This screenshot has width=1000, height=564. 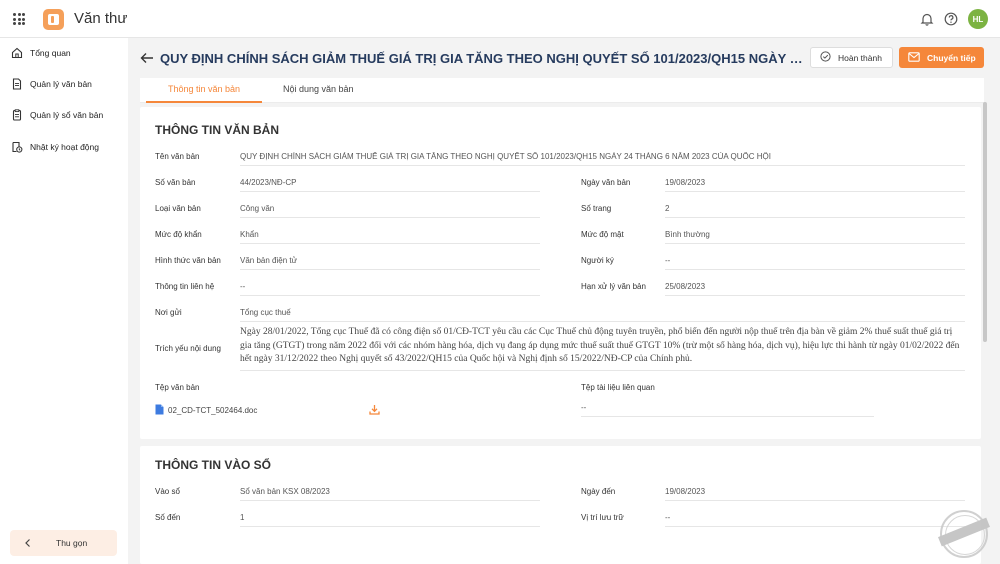 I want to click on activity-log-icon, so click(x=17, y=147).